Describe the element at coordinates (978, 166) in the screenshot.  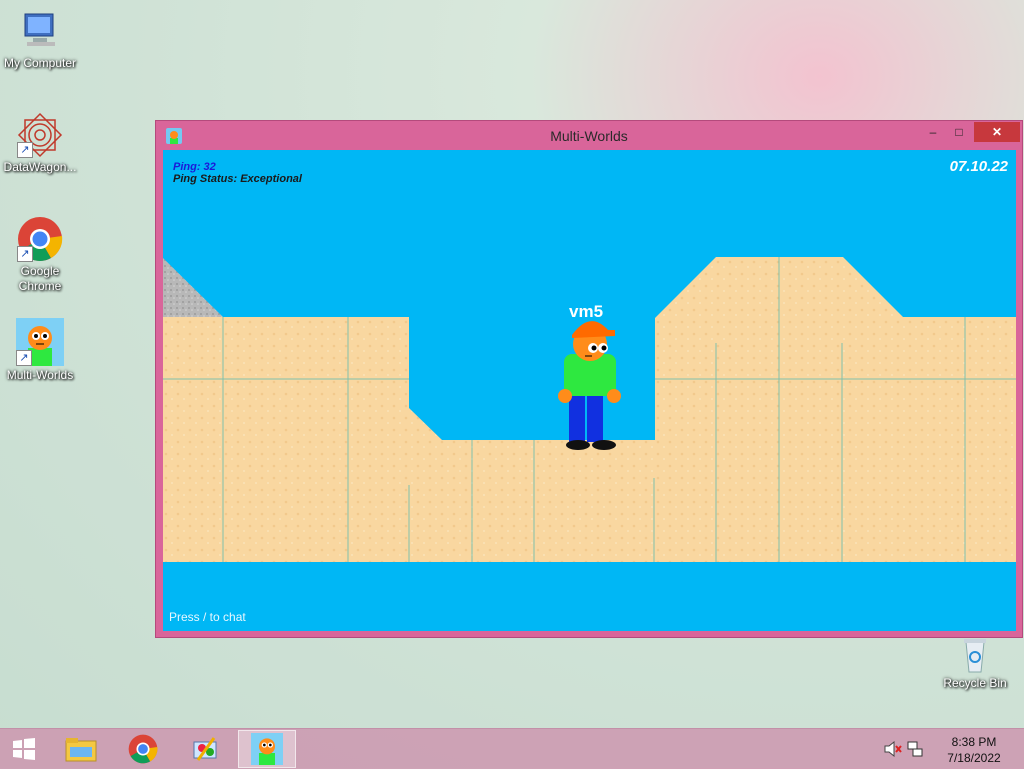
I see `date-label: 07.10.22` at that location.